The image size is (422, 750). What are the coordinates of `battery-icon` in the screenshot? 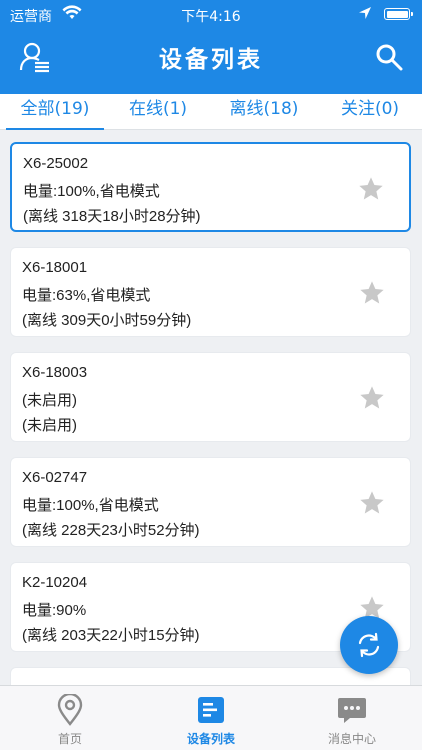 It's located at (398, 14).